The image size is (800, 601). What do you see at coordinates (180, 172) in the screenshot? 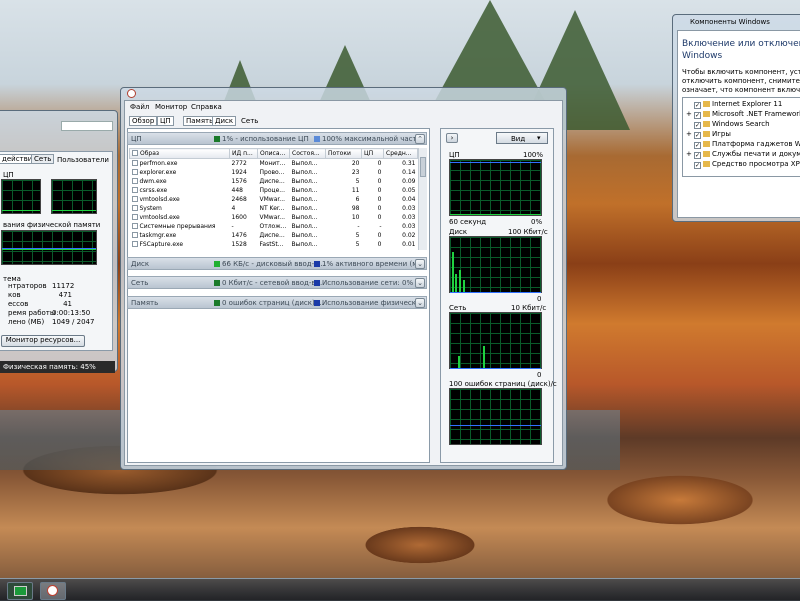
I see `table-cell: explorer.exe` at bounding box center [180, 172].